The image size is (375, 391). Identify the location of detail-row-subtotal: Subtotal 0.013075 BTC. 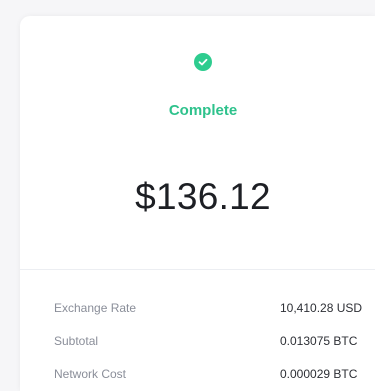
(214, 344).